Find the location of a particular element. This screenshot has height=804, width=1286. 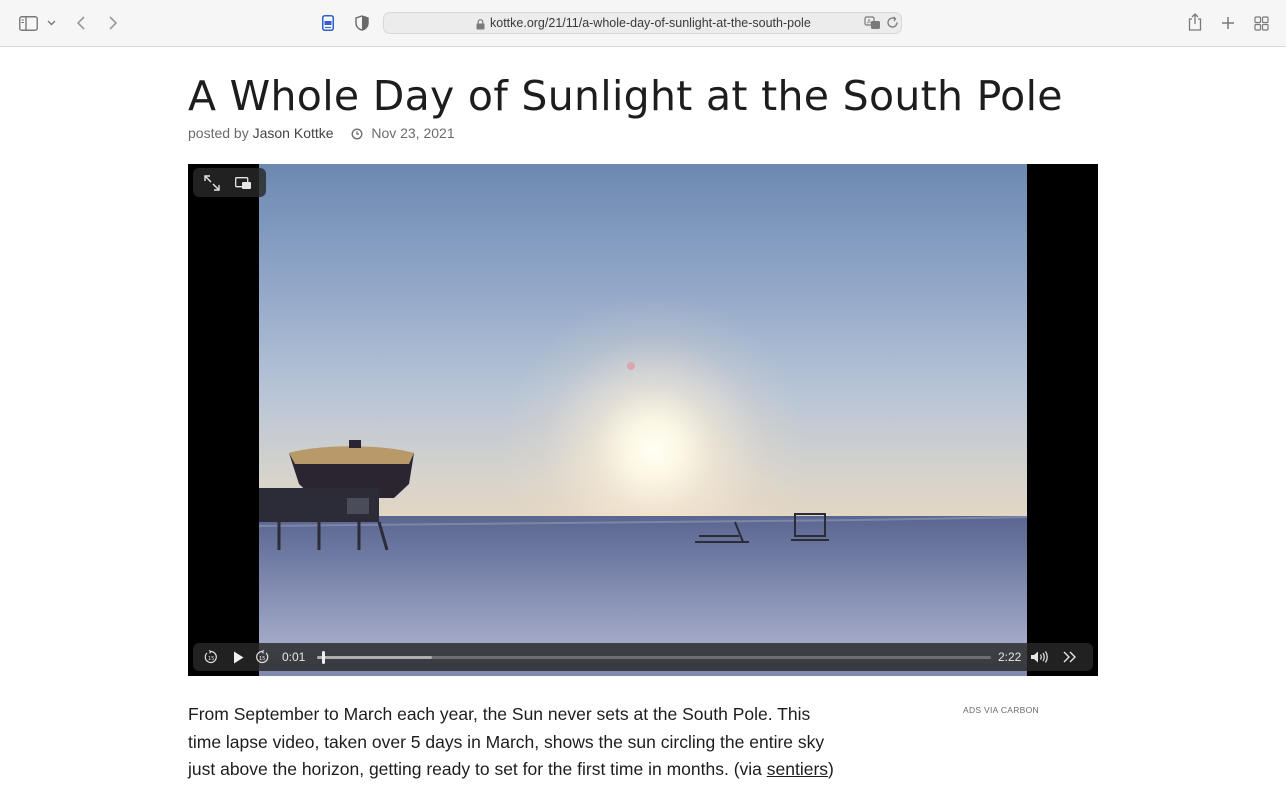

forward-icon is located at coordinates (113, 23).